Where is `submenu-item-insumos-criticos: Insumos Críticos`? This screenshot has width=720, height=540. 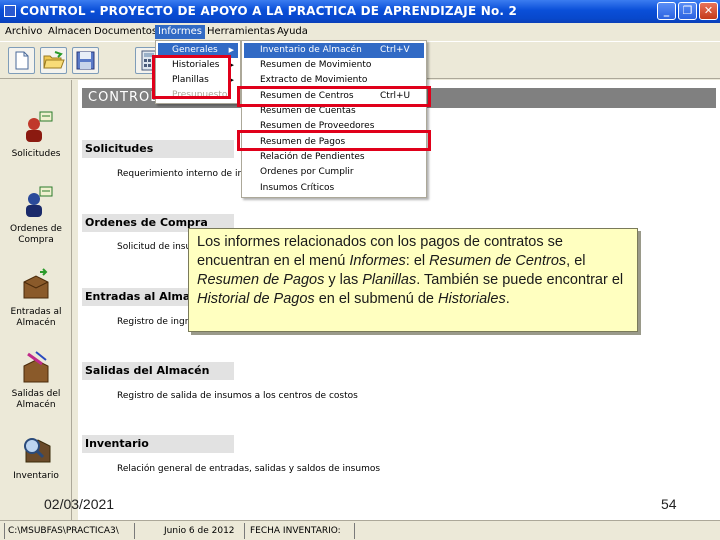
submenu-item-insumos-criticos: Insumos Críticos is located at coordinates (334, 188).